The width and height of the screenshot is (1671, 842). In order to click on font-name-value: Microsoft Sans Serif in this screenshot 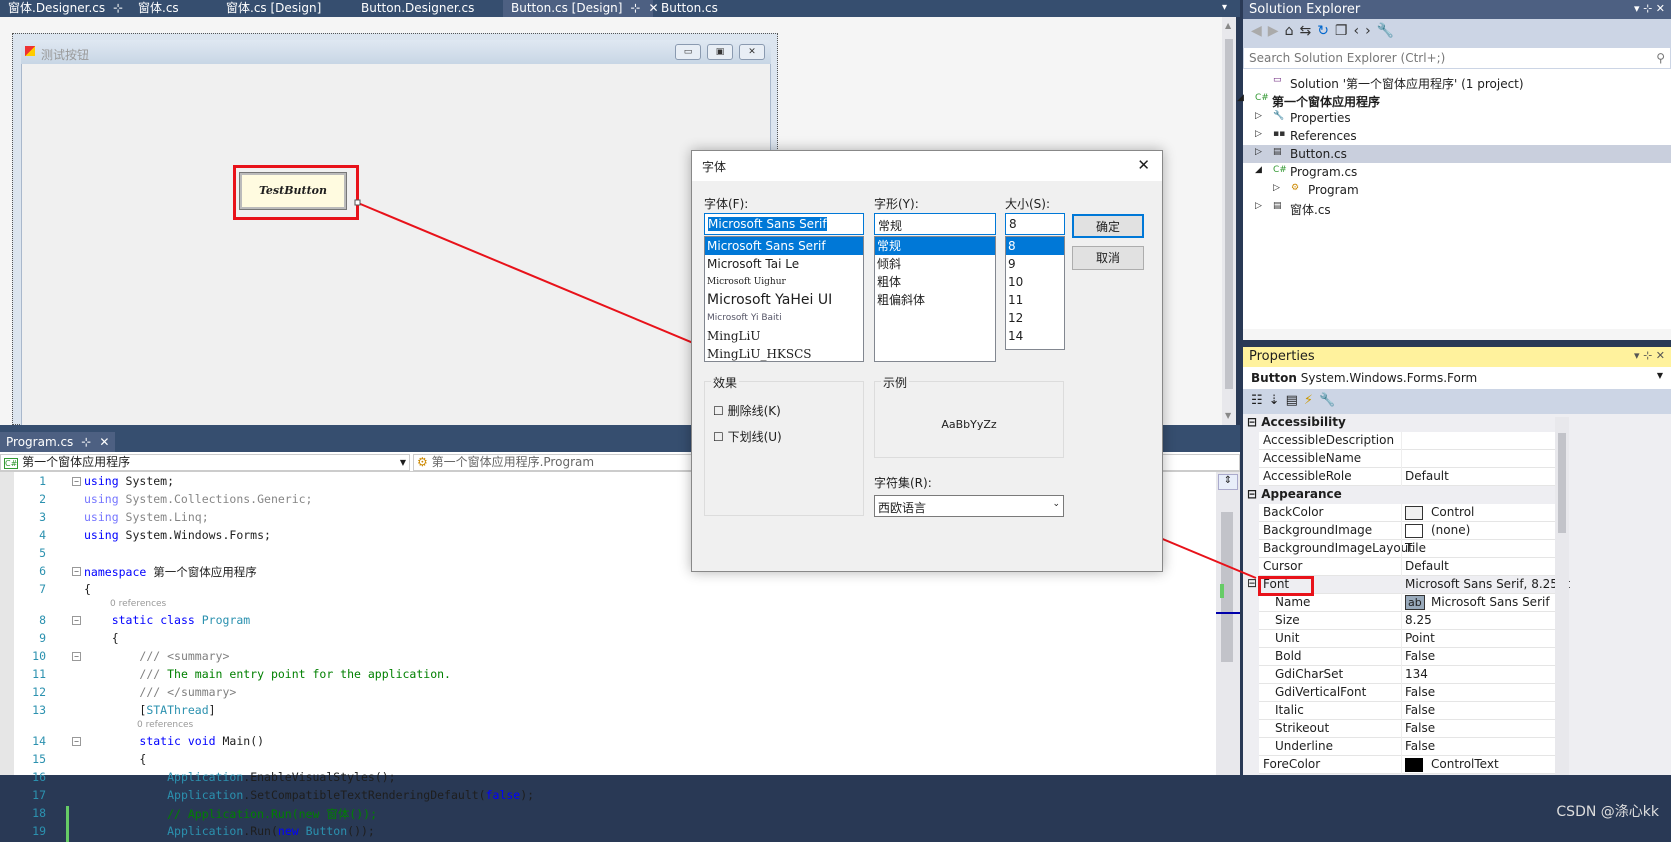, I will do `click(767, 224)`.